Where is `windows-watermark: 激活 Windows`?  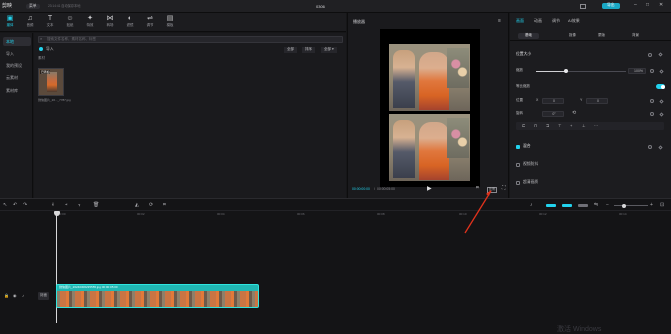 windows-watermark: 激活 Windows is located at coordinates (579, 329).